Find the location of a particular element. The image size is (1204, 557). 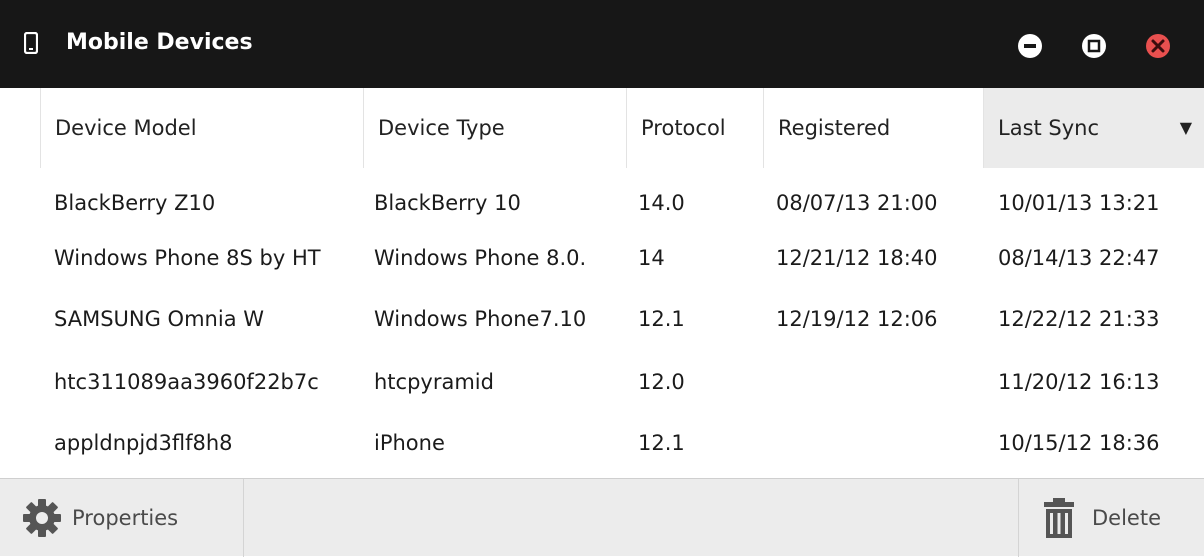

cell-last-sync: 10/01/13 13:21 is located at coordinates (1079, 203).